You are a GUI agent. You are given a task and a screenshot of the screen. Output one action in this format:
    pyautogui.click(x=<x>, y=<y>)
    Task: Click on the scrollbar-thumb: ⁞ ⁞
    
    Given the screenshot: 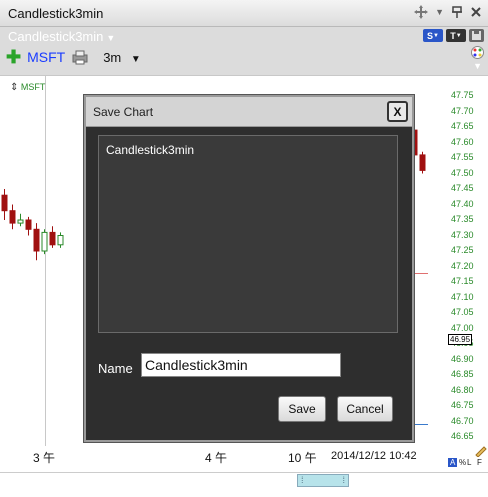 What is the action you would take?
    pyautogui.click(x=323, y=480)
    